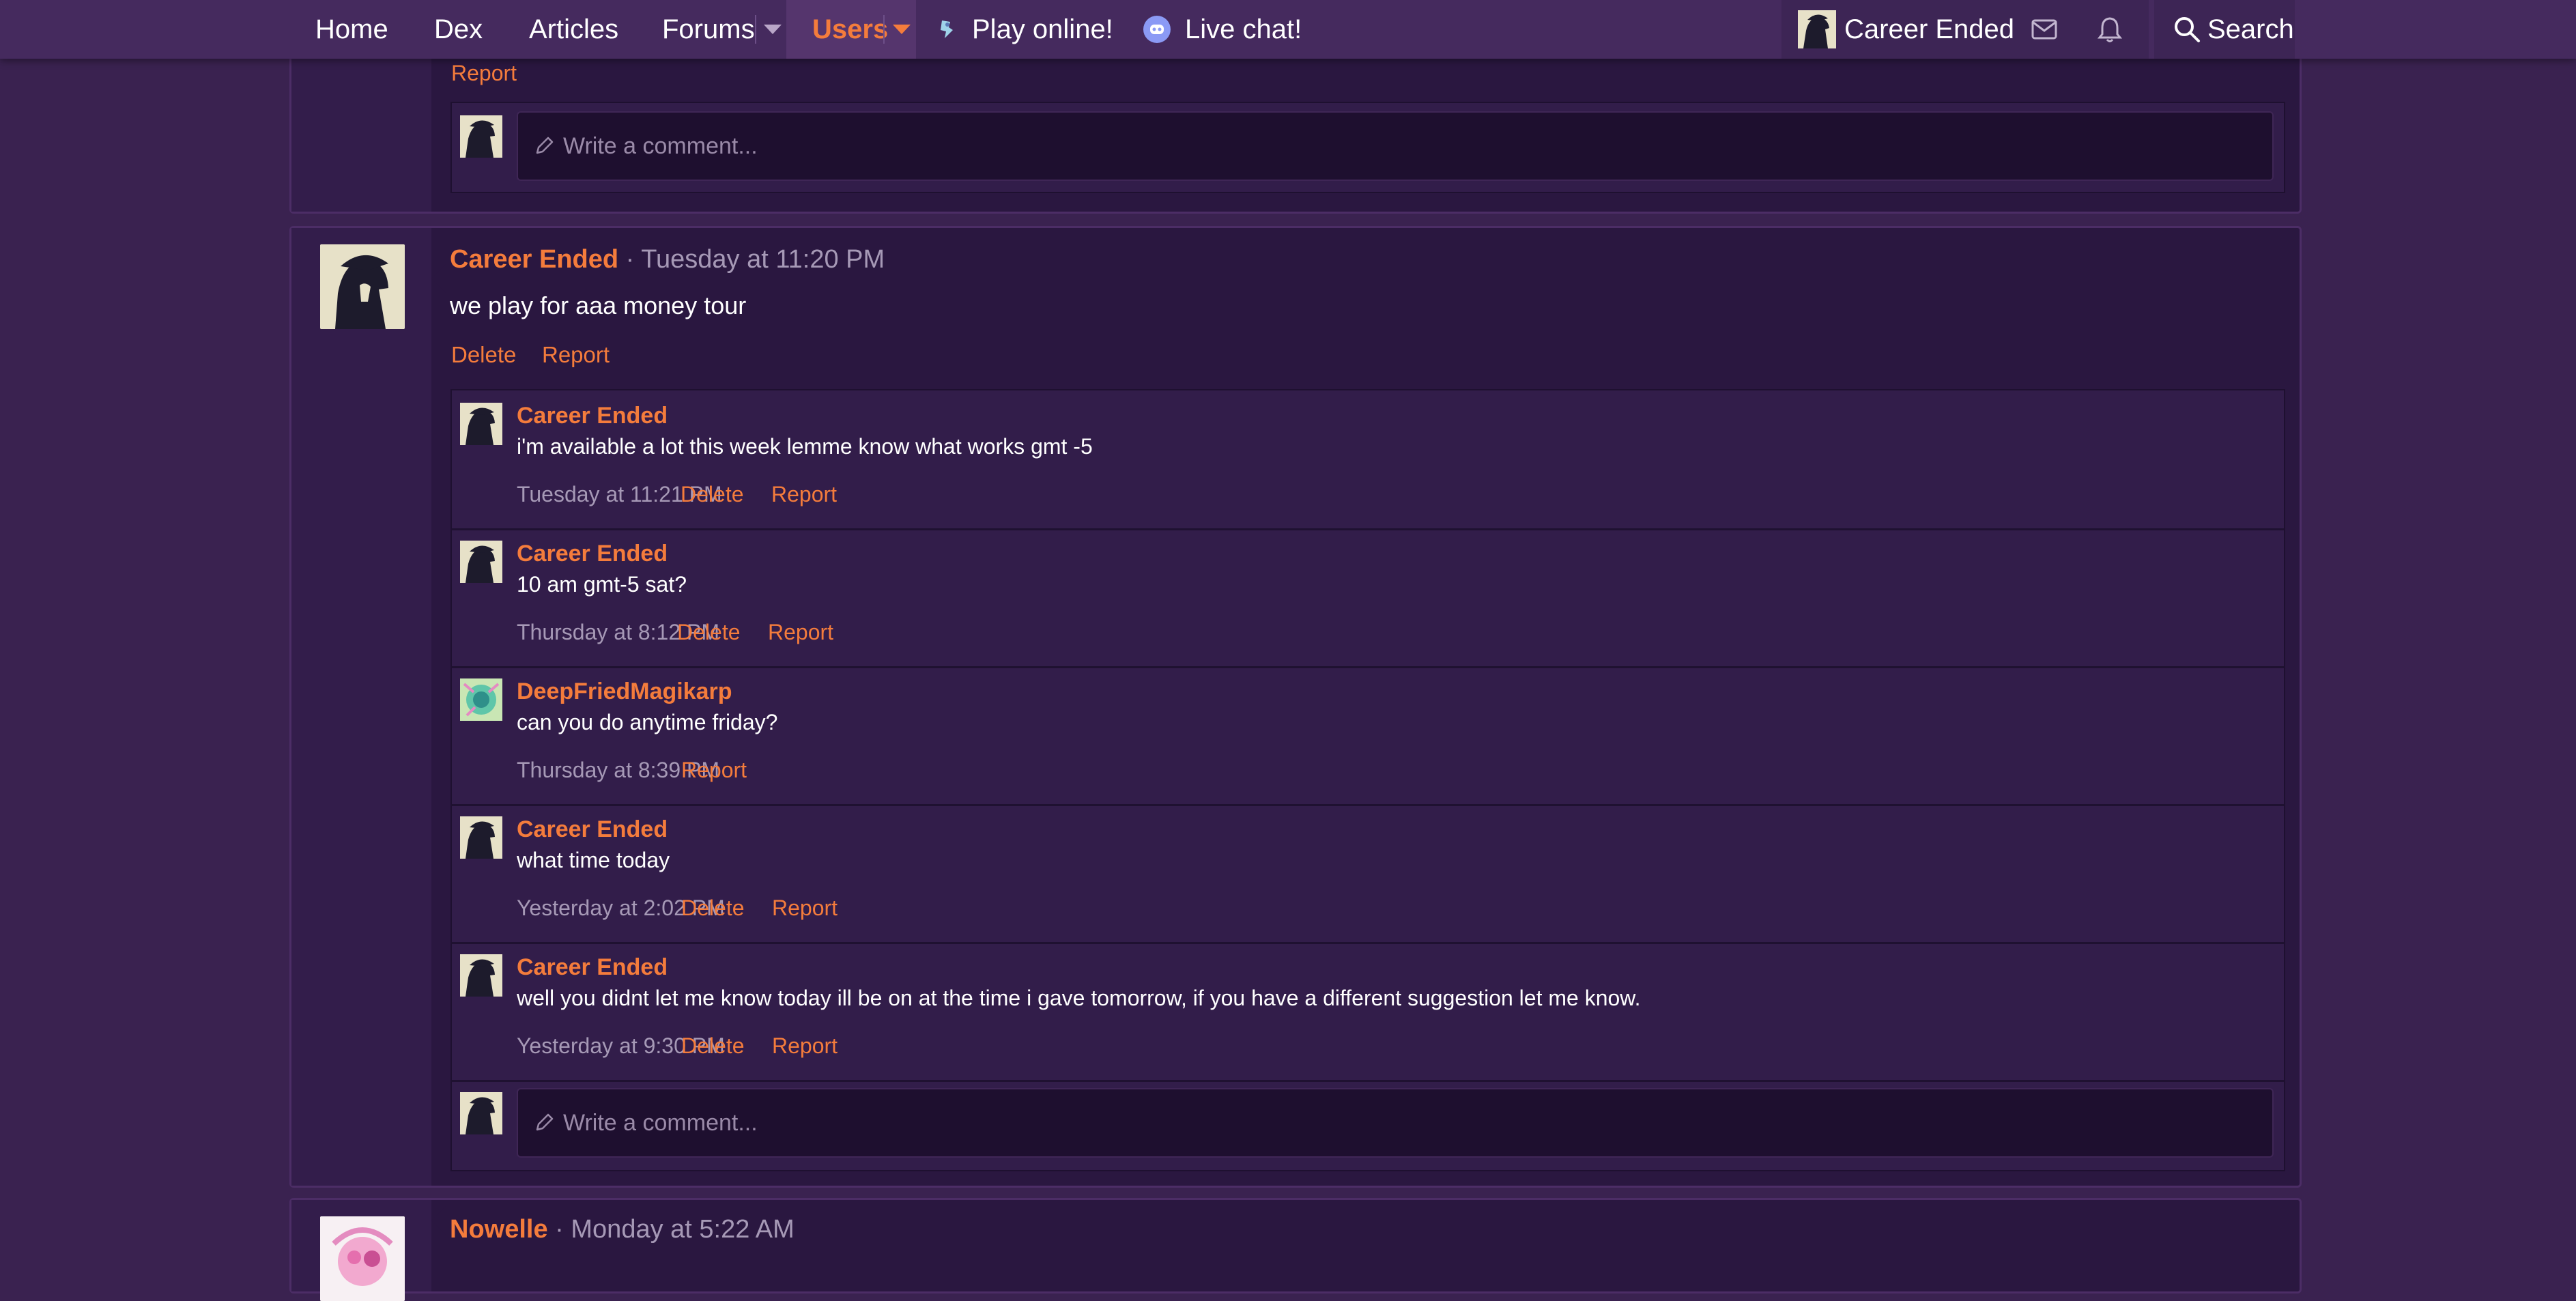  What do you see at coordinates (1042, 29) in the screenshot?
I see `nav-play-online-label: Play online!` at bounding box center [1042, 29].